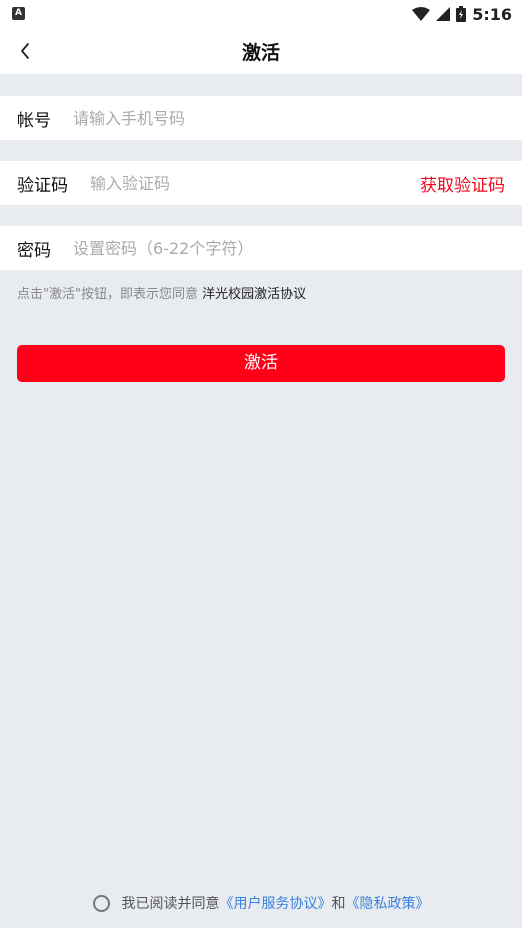 This screenshot has height=928, width=522. Describe the element at coordinates (443, 14) in the screenshot. I see `signal-icon` at that location.